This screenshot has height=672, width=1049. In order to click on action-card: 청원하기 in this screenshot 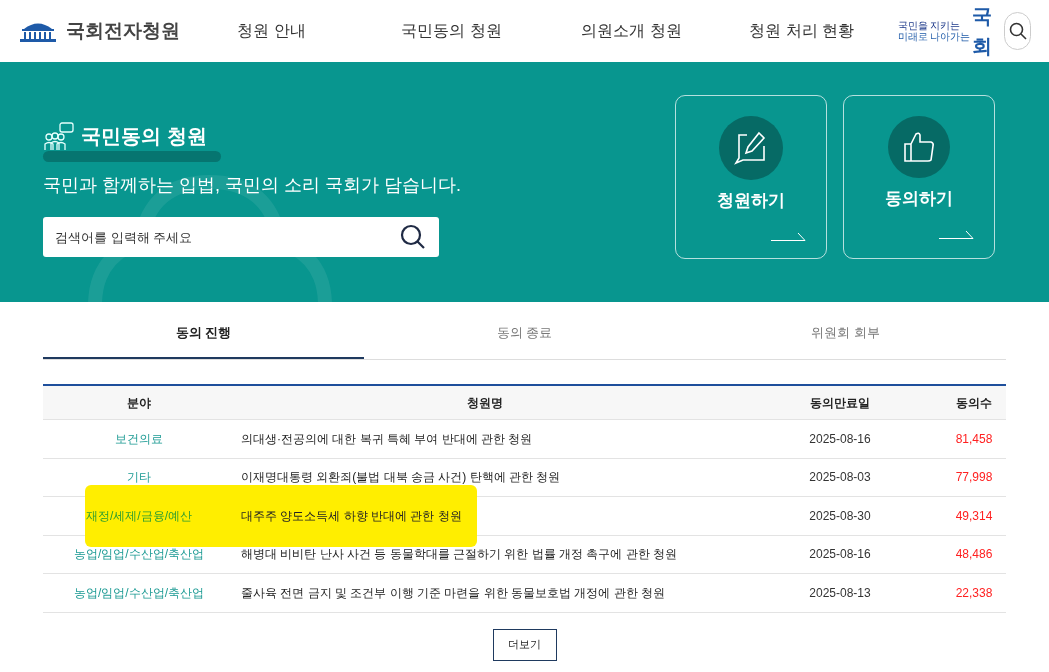, I will do `click(751, 177)`.